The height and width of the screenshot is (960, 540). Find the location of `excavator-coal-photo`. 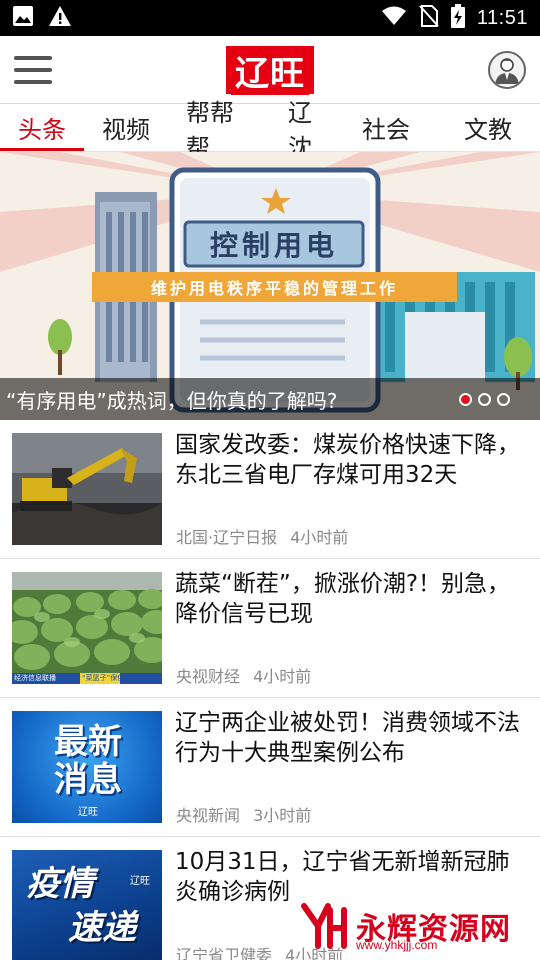

excavator-coal-photo is located at coordinates (87, 489).